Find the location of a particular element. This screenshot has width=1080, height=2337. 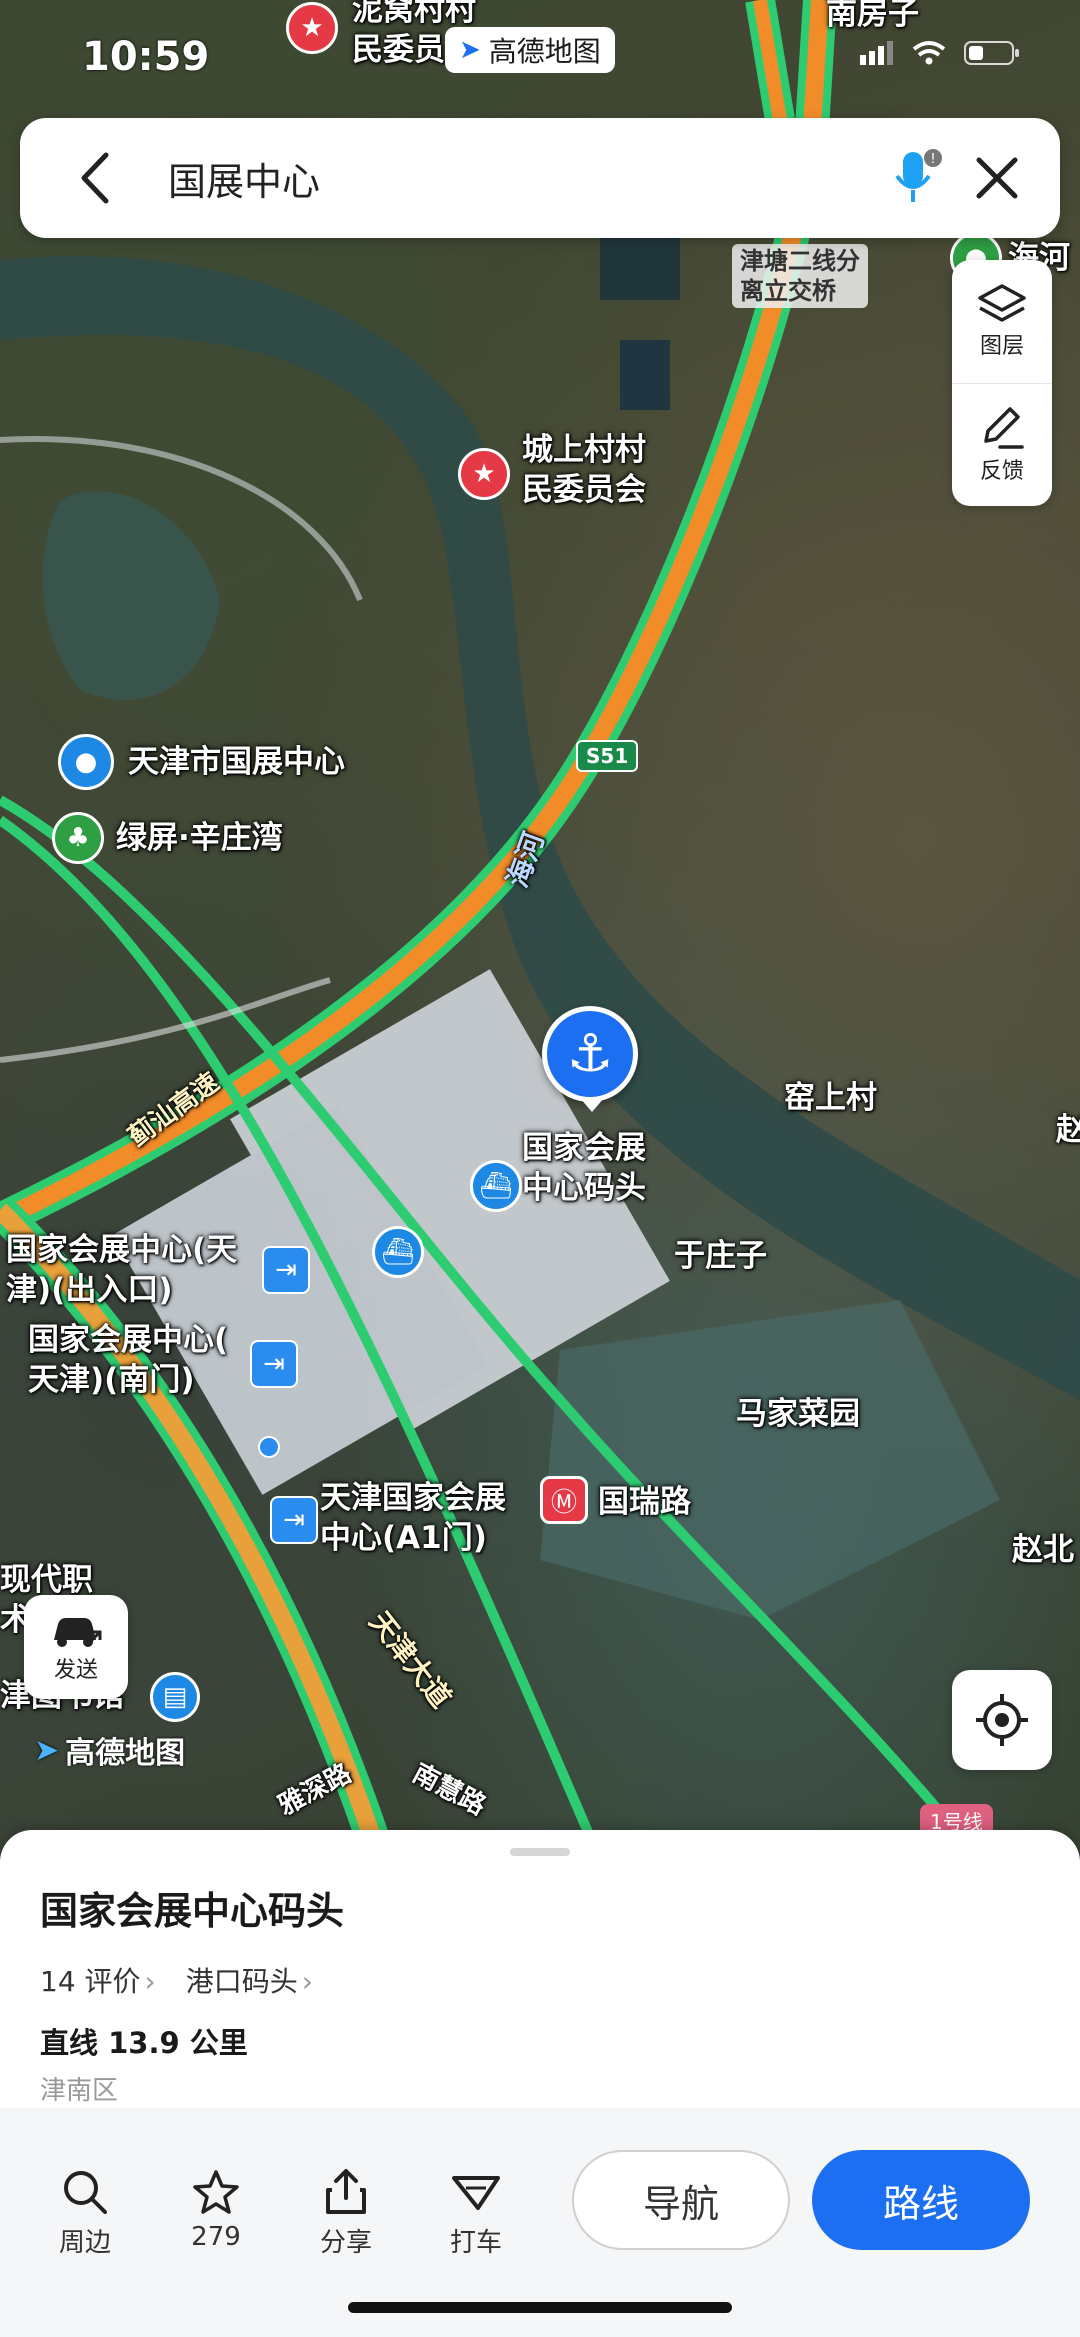

metro-station-icon: Ⓜ is located at coordinates (564, 1500).